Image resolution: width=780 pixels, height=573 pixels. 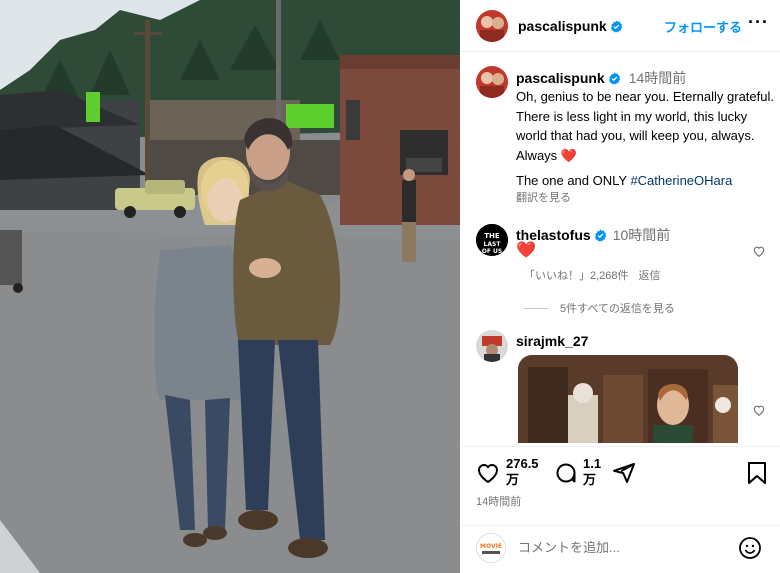 I want to click on post-header: pascalispunk フォローする ···, so click(x=620, y=26).